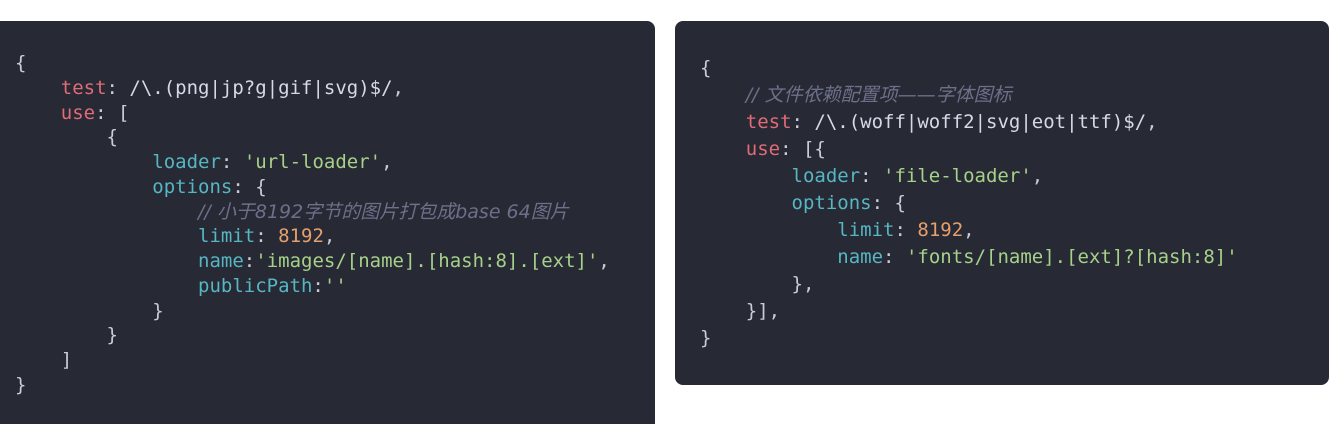 Image resolution: width=1331 pixels, height=424 pixels. What do you see at coordinates (112, 112) in the screenshot?
I see `code-token-punc: : [` at bounding box center [112, 112].